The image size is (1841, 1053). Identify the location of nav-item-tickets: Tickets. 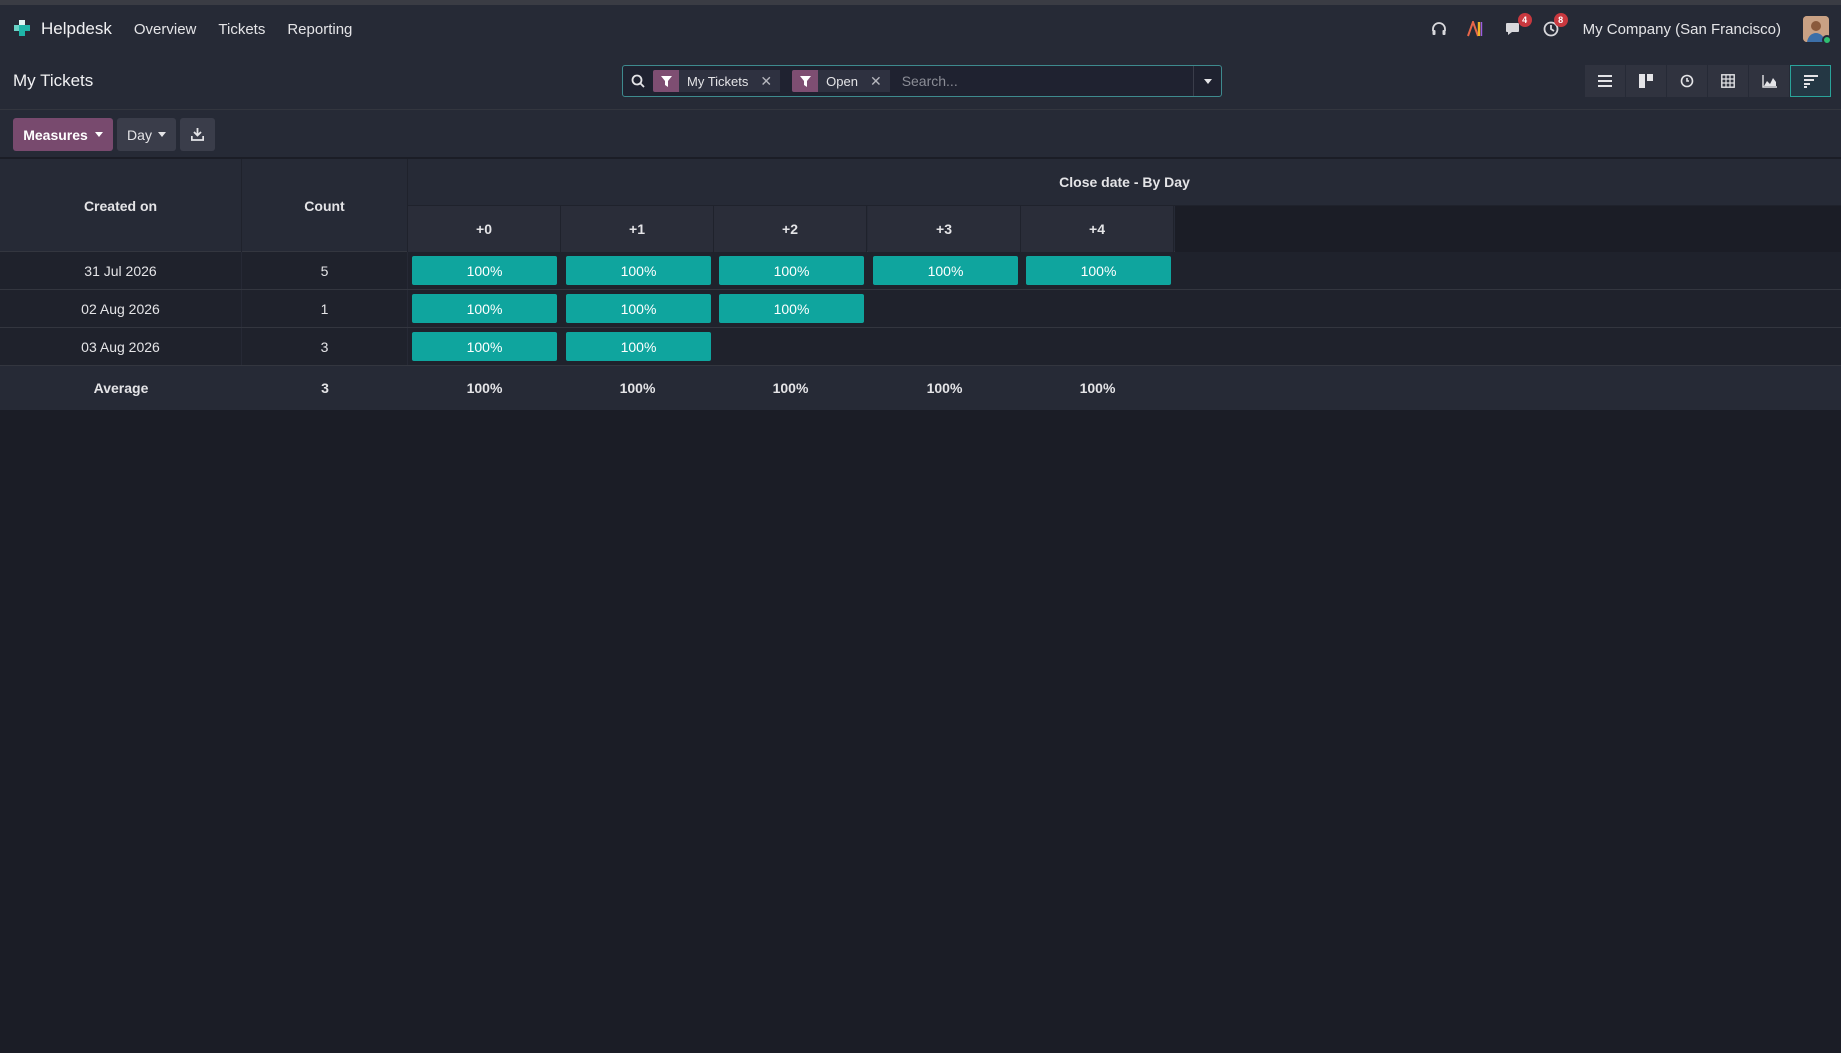
(241, 29).